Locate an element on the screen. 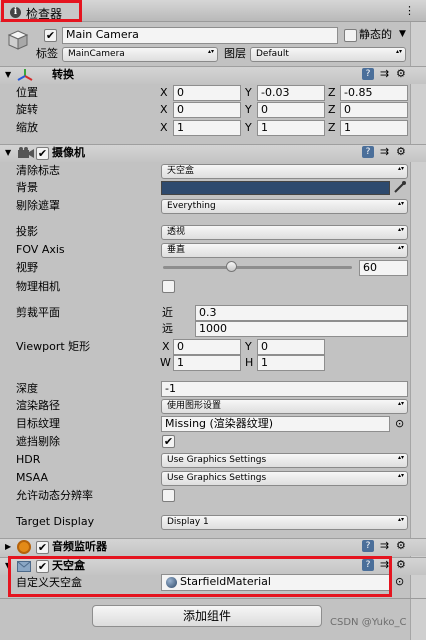 The height and width of the screenshot is (640, 426). audio-listener-icon is located at coordinates (24, 547).